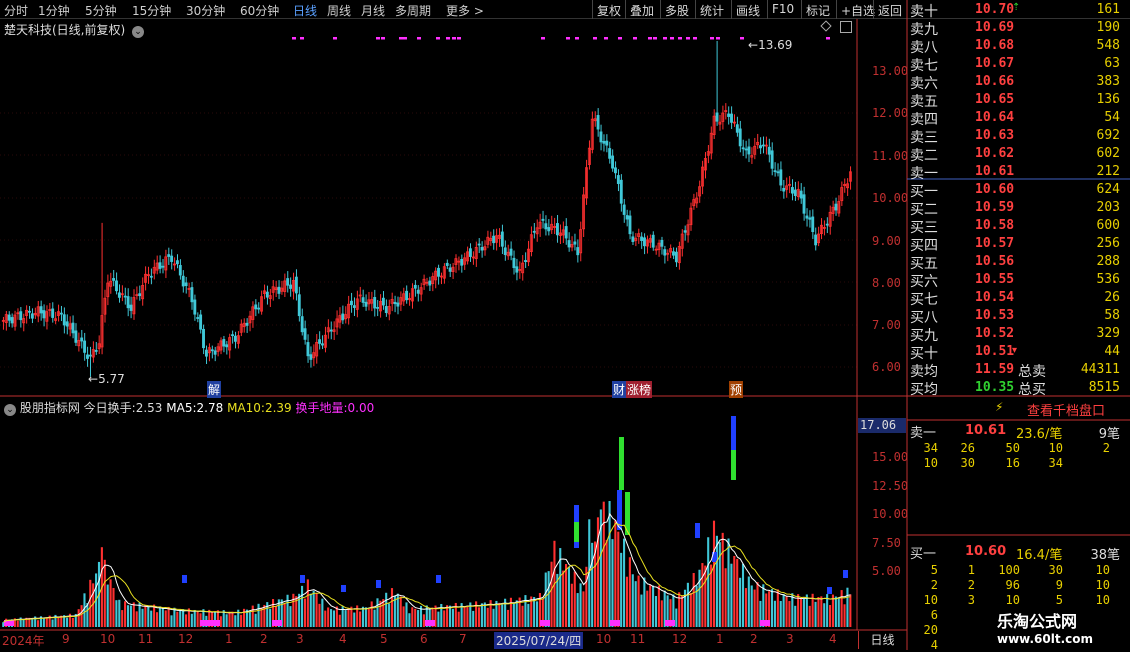  I want to click on date-label: 3, so click(300, 639).